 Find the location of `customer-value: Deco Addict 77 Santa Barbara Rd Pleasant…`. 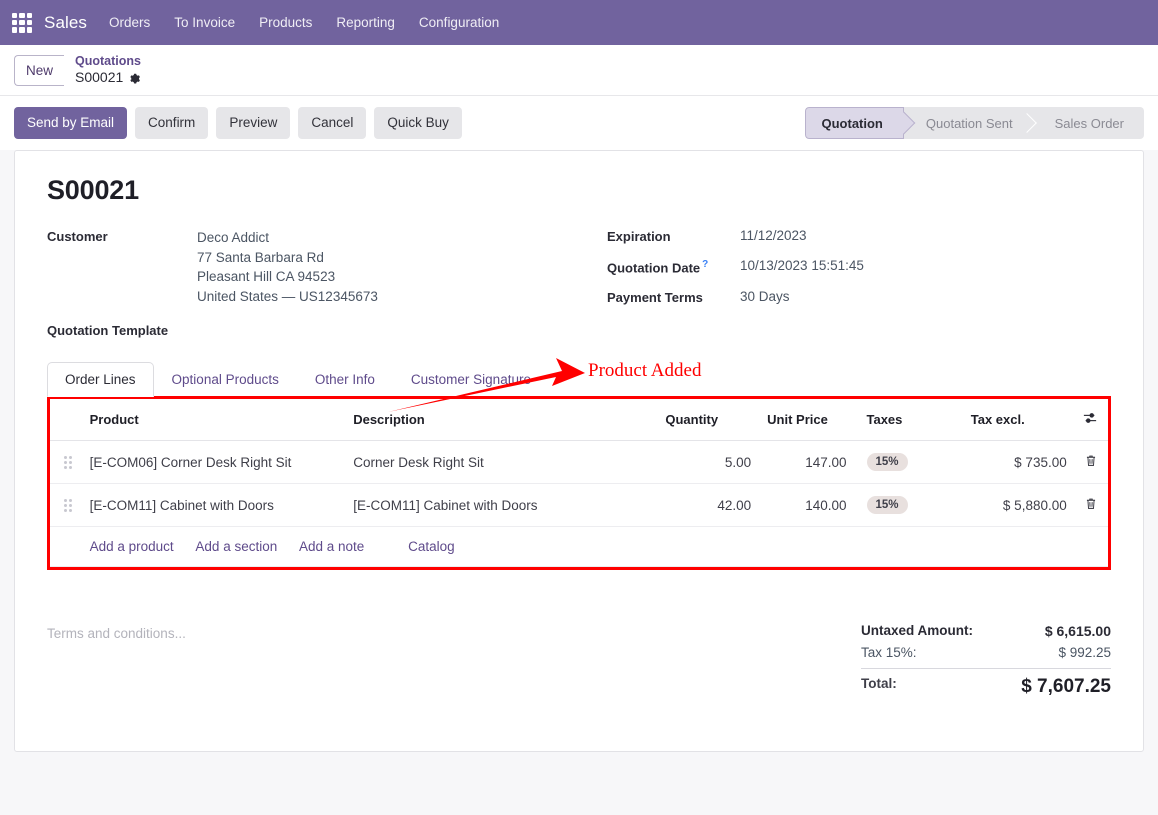

customer-value: Deco Addict 77 Santa Barbara Rd Pleasant… is located at coordinates (287, 267).